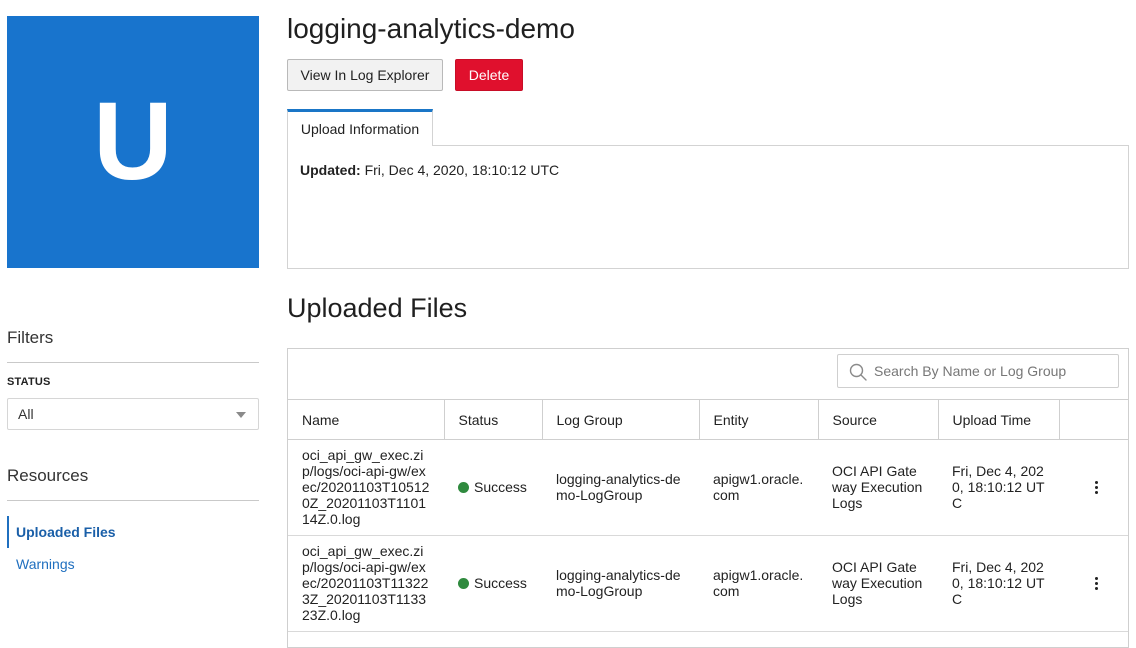  Describe the element at coordinates (999, 419) in the screenshot. I see `column-header-upload-time: Upload Time` at that location.